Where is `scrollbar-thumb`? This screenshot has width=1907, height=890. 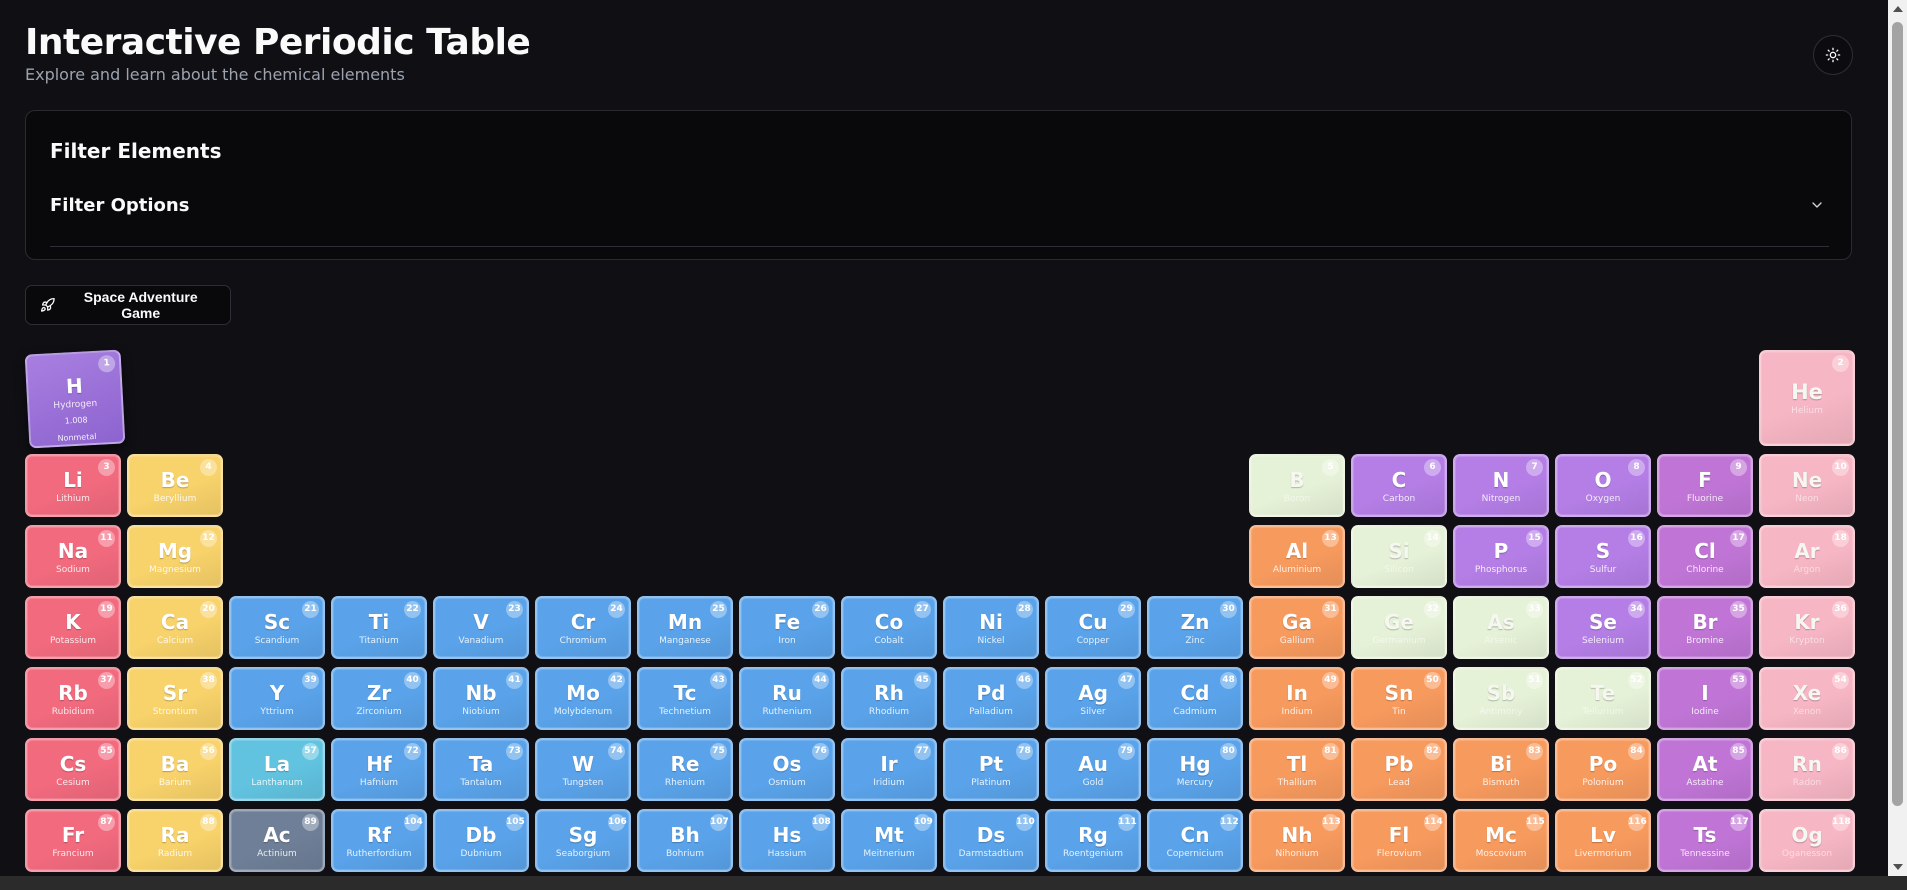 scrollbar-thumb is located at coordinates (1897, 414).